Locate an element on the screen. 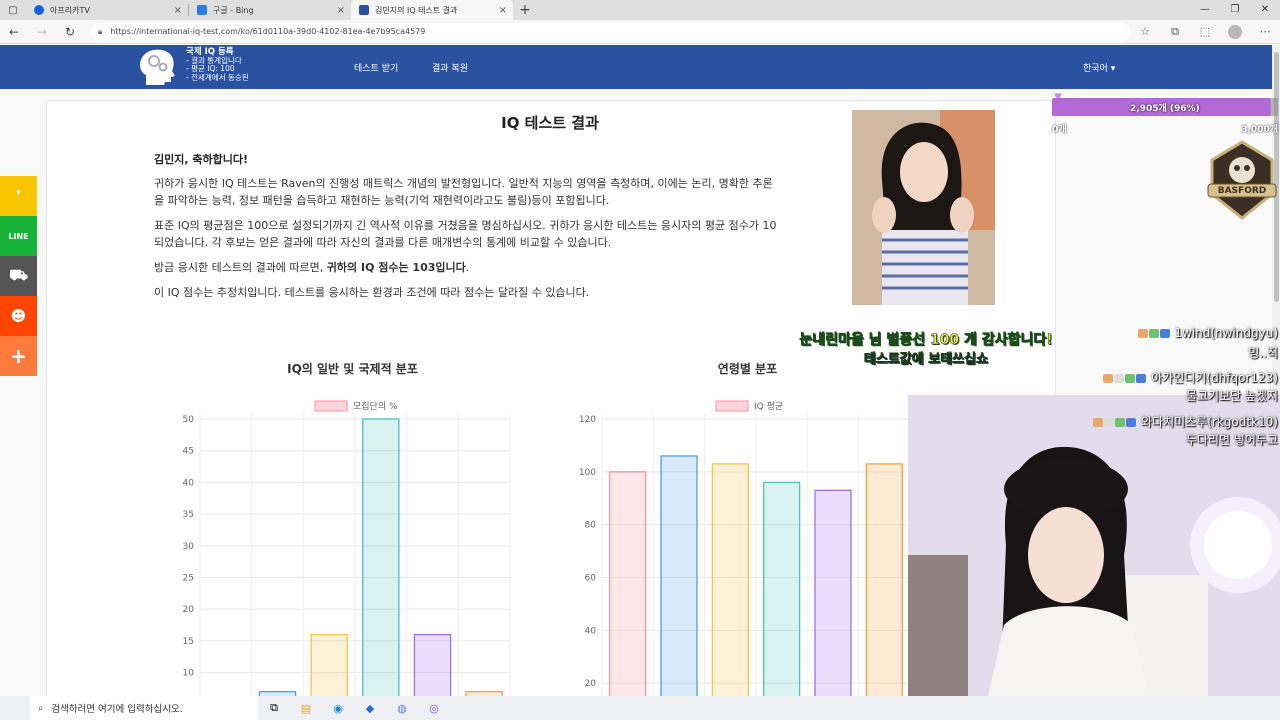 The width and height of the screenshot is (1280, 720). afreeca-app-icon: ◍ is located at coordinates (402, 708).